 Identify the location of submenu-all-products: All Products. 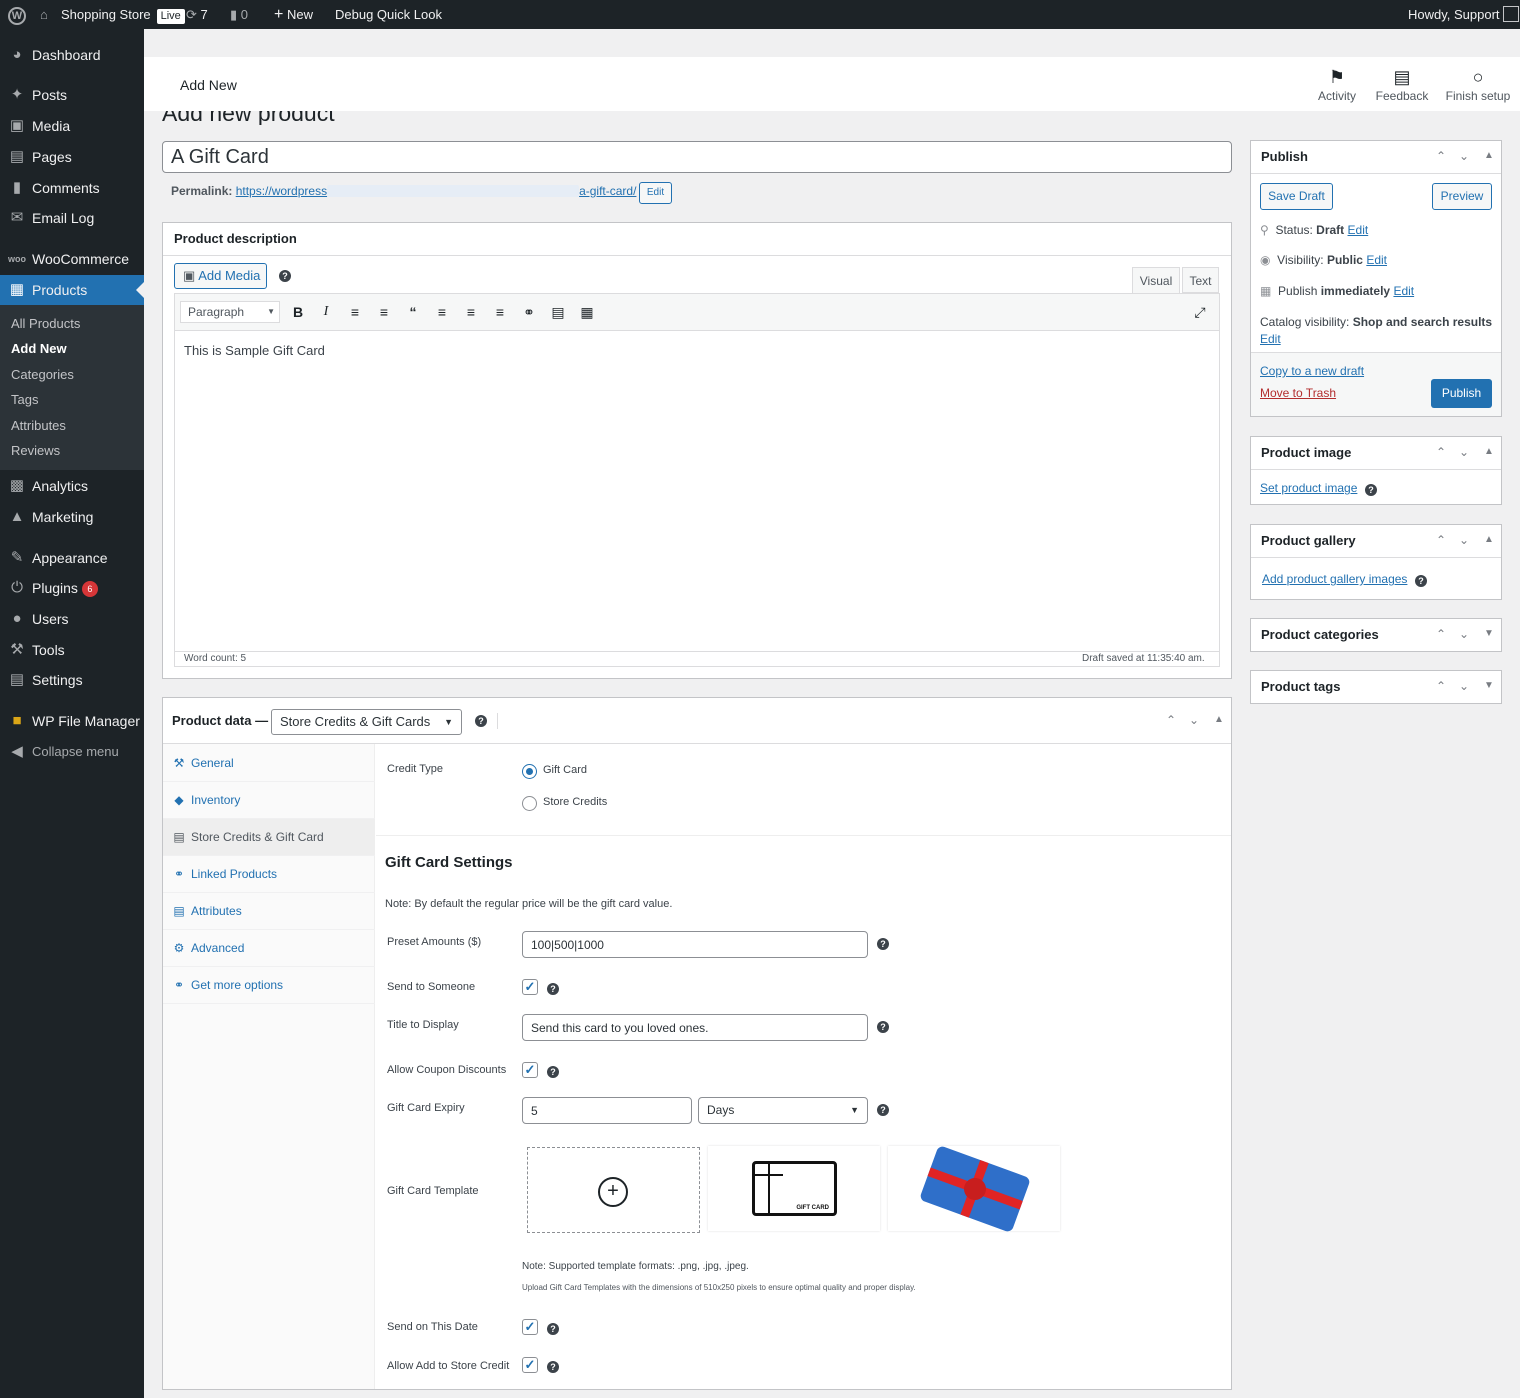
(45, 324).